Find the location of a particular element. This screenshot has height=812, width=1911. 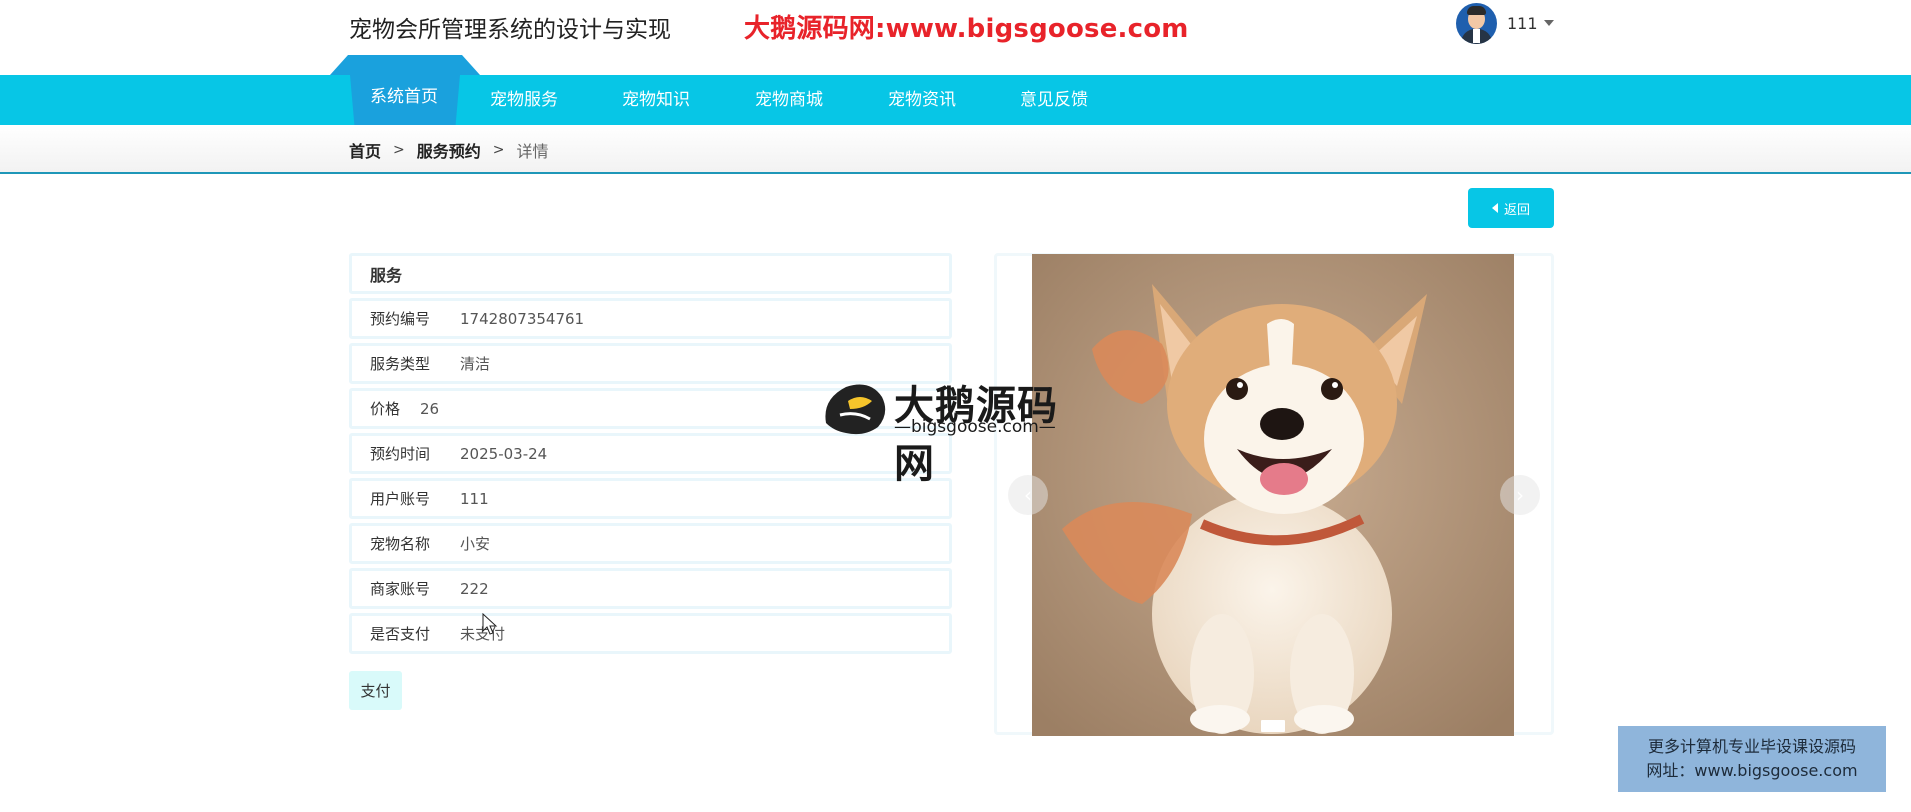

corgi-photo-illustration is located at coordinates (1273, 495).